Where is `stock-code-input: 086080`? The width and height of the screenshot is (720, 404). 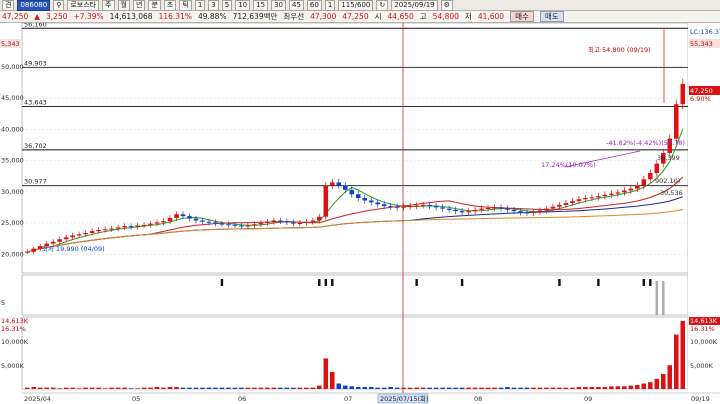 stock-code-input: 086080 is located at coordinates (34, 5).